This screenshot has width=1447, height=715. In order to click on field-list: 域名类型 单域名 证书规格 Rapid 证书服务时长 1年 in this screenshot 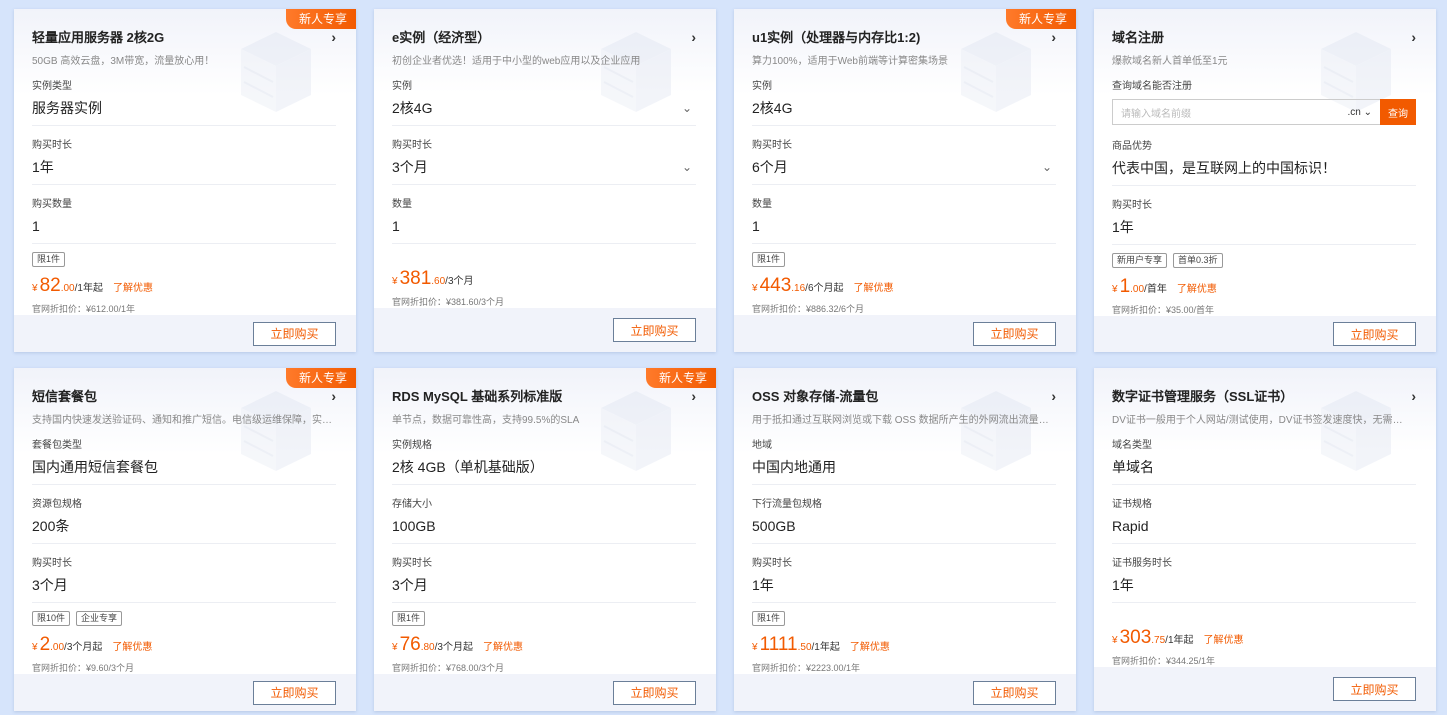, I will do `click(1264, 519)`.